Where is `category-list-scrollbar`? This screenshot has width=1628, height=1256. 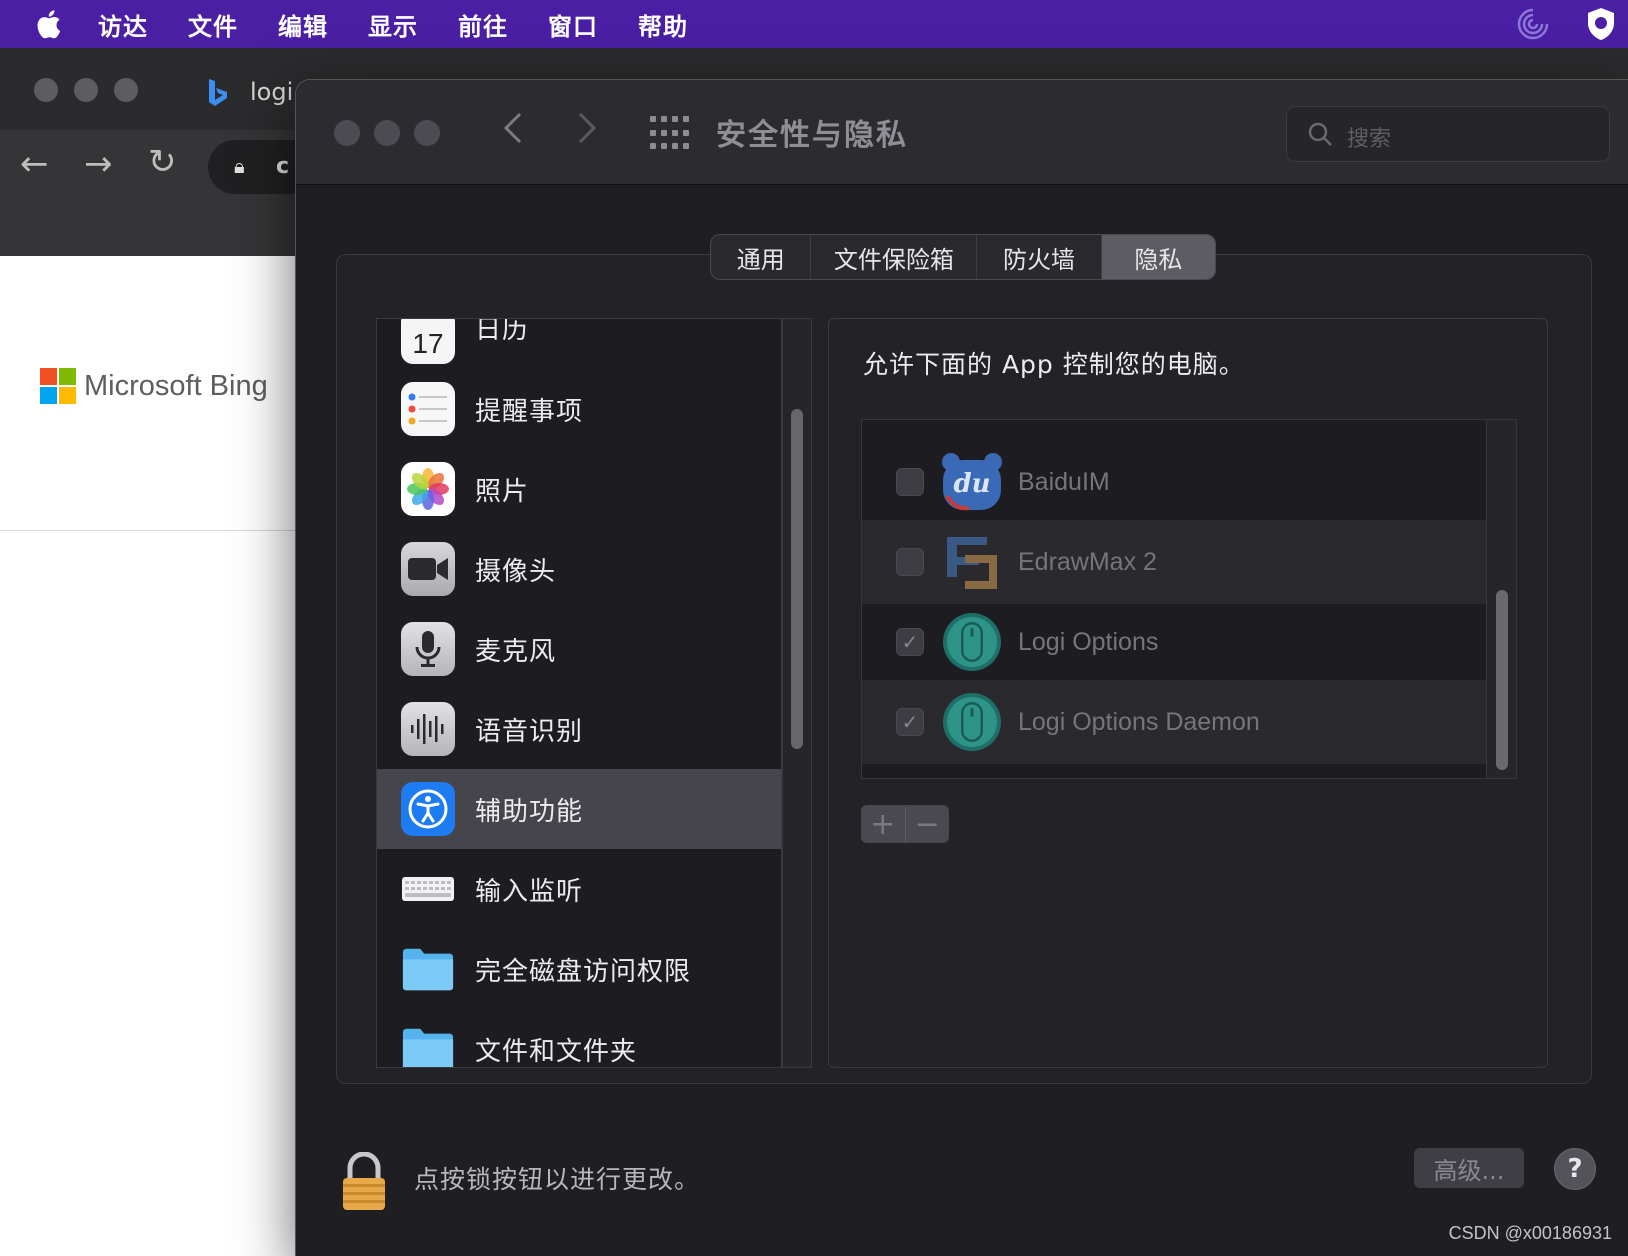
category-list-scrollbar is located at coordinates (797, 693).